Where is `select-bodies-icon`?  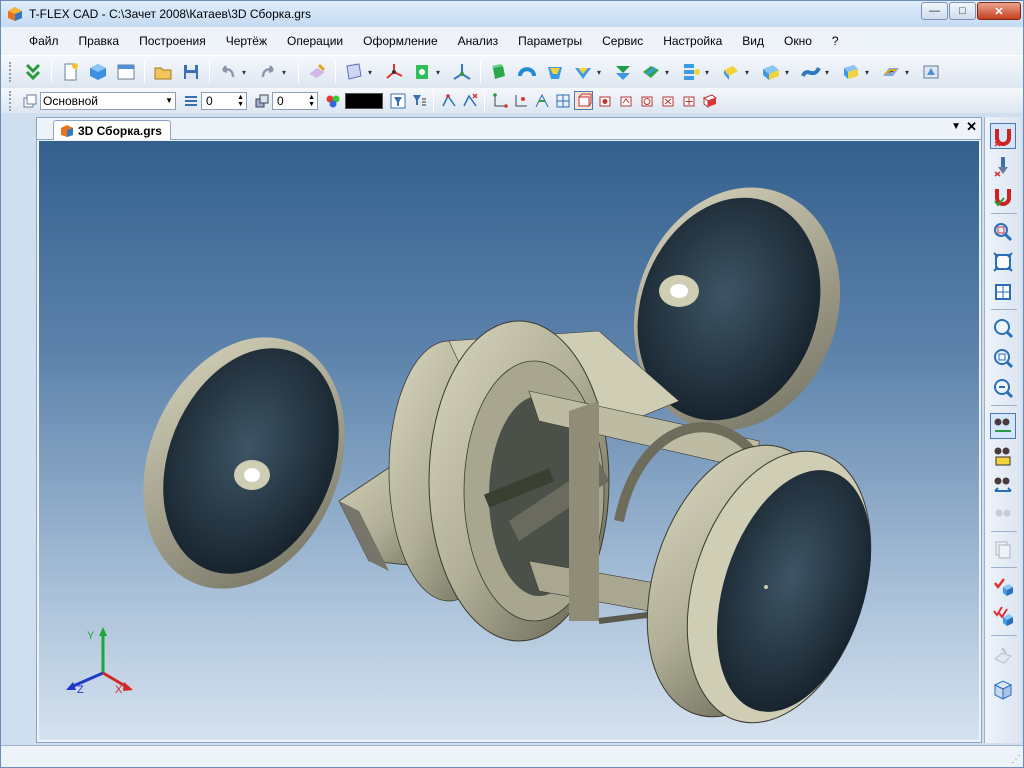
select-bodies-icon is located at coordinates (583, 100).